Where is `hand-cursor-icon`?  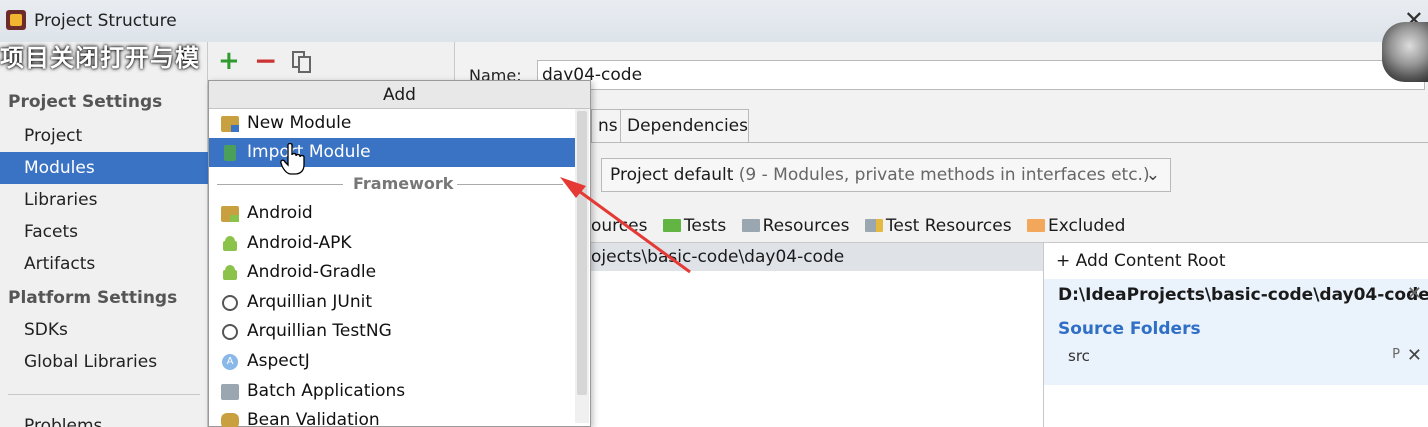
hand-cursor-icon is located at coordinates (292, 159).